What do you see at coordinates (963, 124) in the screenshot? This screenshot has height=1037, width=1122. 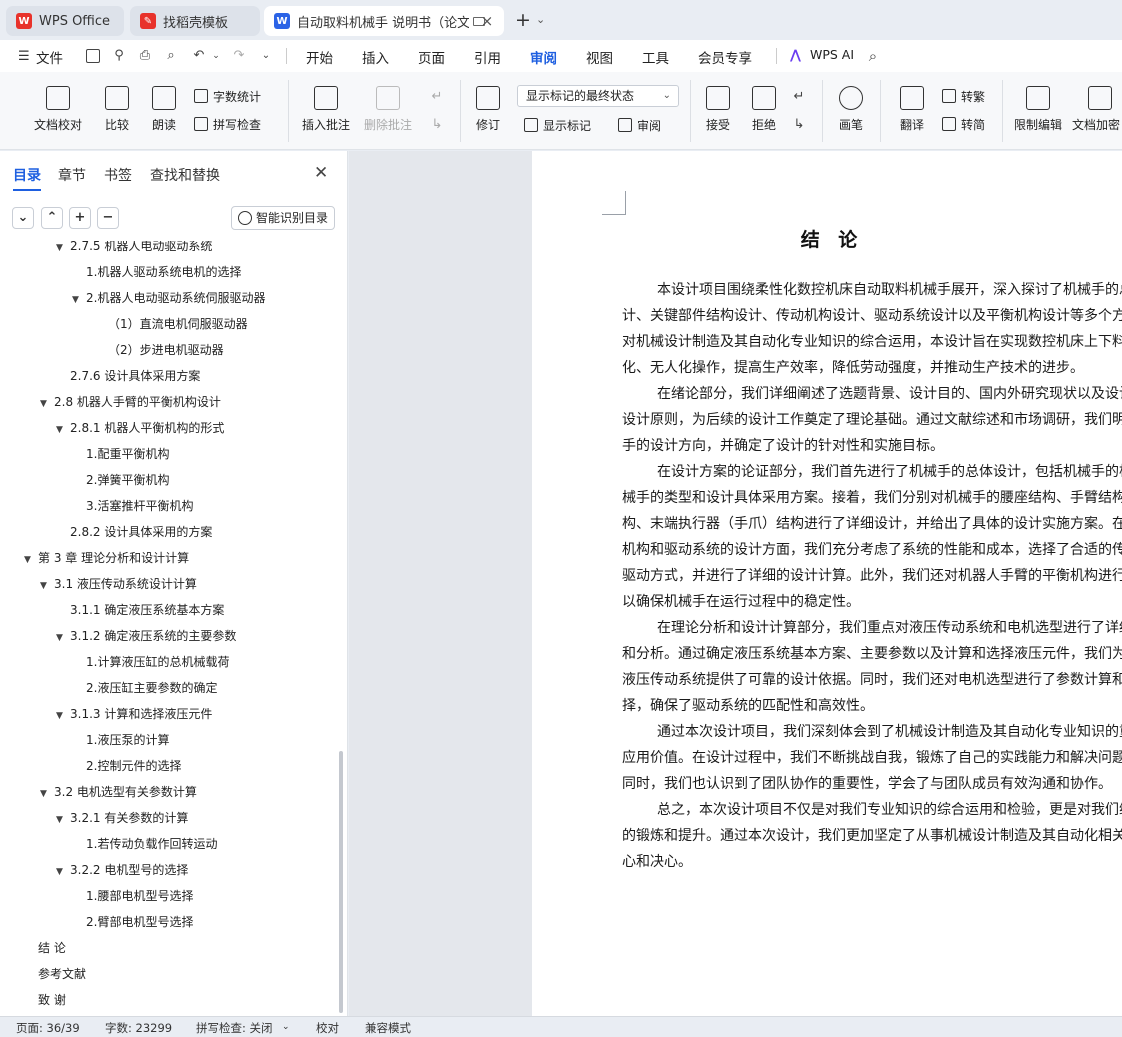 I see `to-simplified-button: 转简` at bounding box center [963, 124].